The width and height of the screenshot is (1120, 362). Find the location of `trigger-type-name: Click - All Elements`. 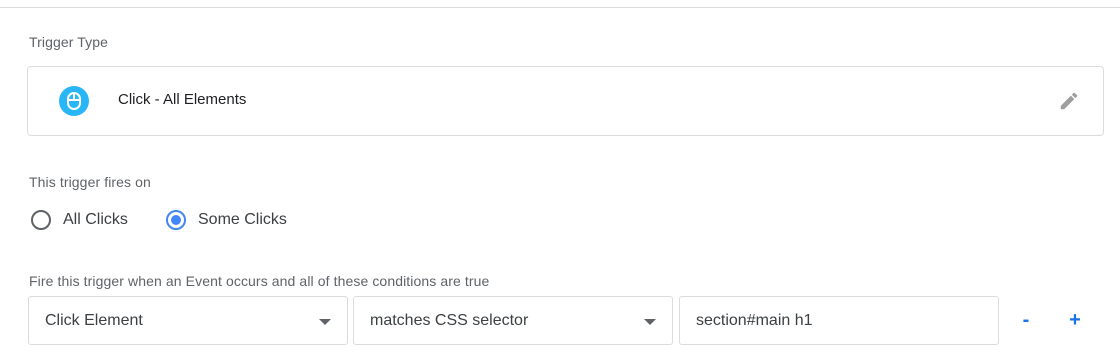

trigger-type-name: Click - All Elements is located at coordinates (182, 99).